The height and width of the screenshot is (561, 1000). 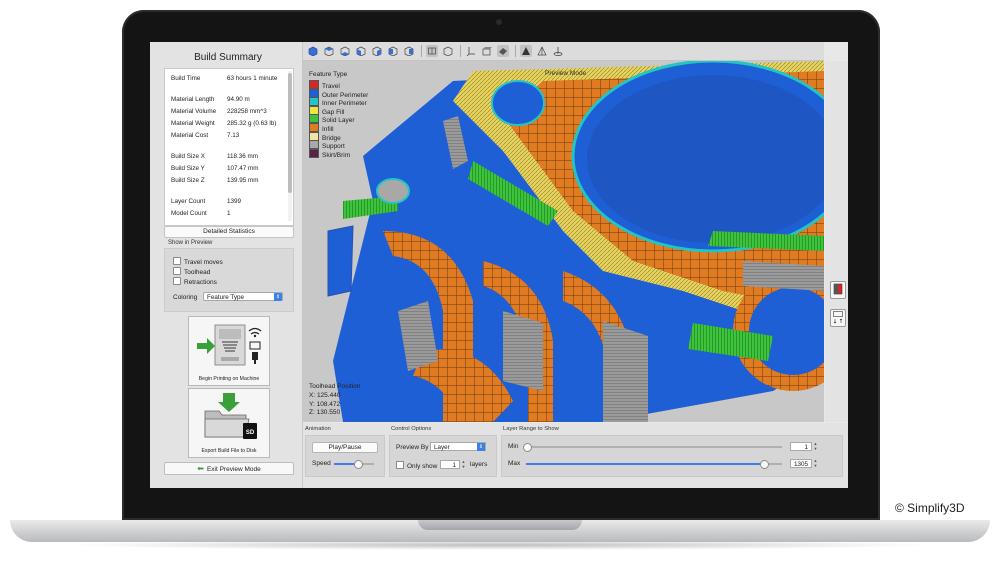 What do you see at coordinates (345, 51) in the screenshot?
I see `view-bottom-icon` at bounding box center [345, 51].